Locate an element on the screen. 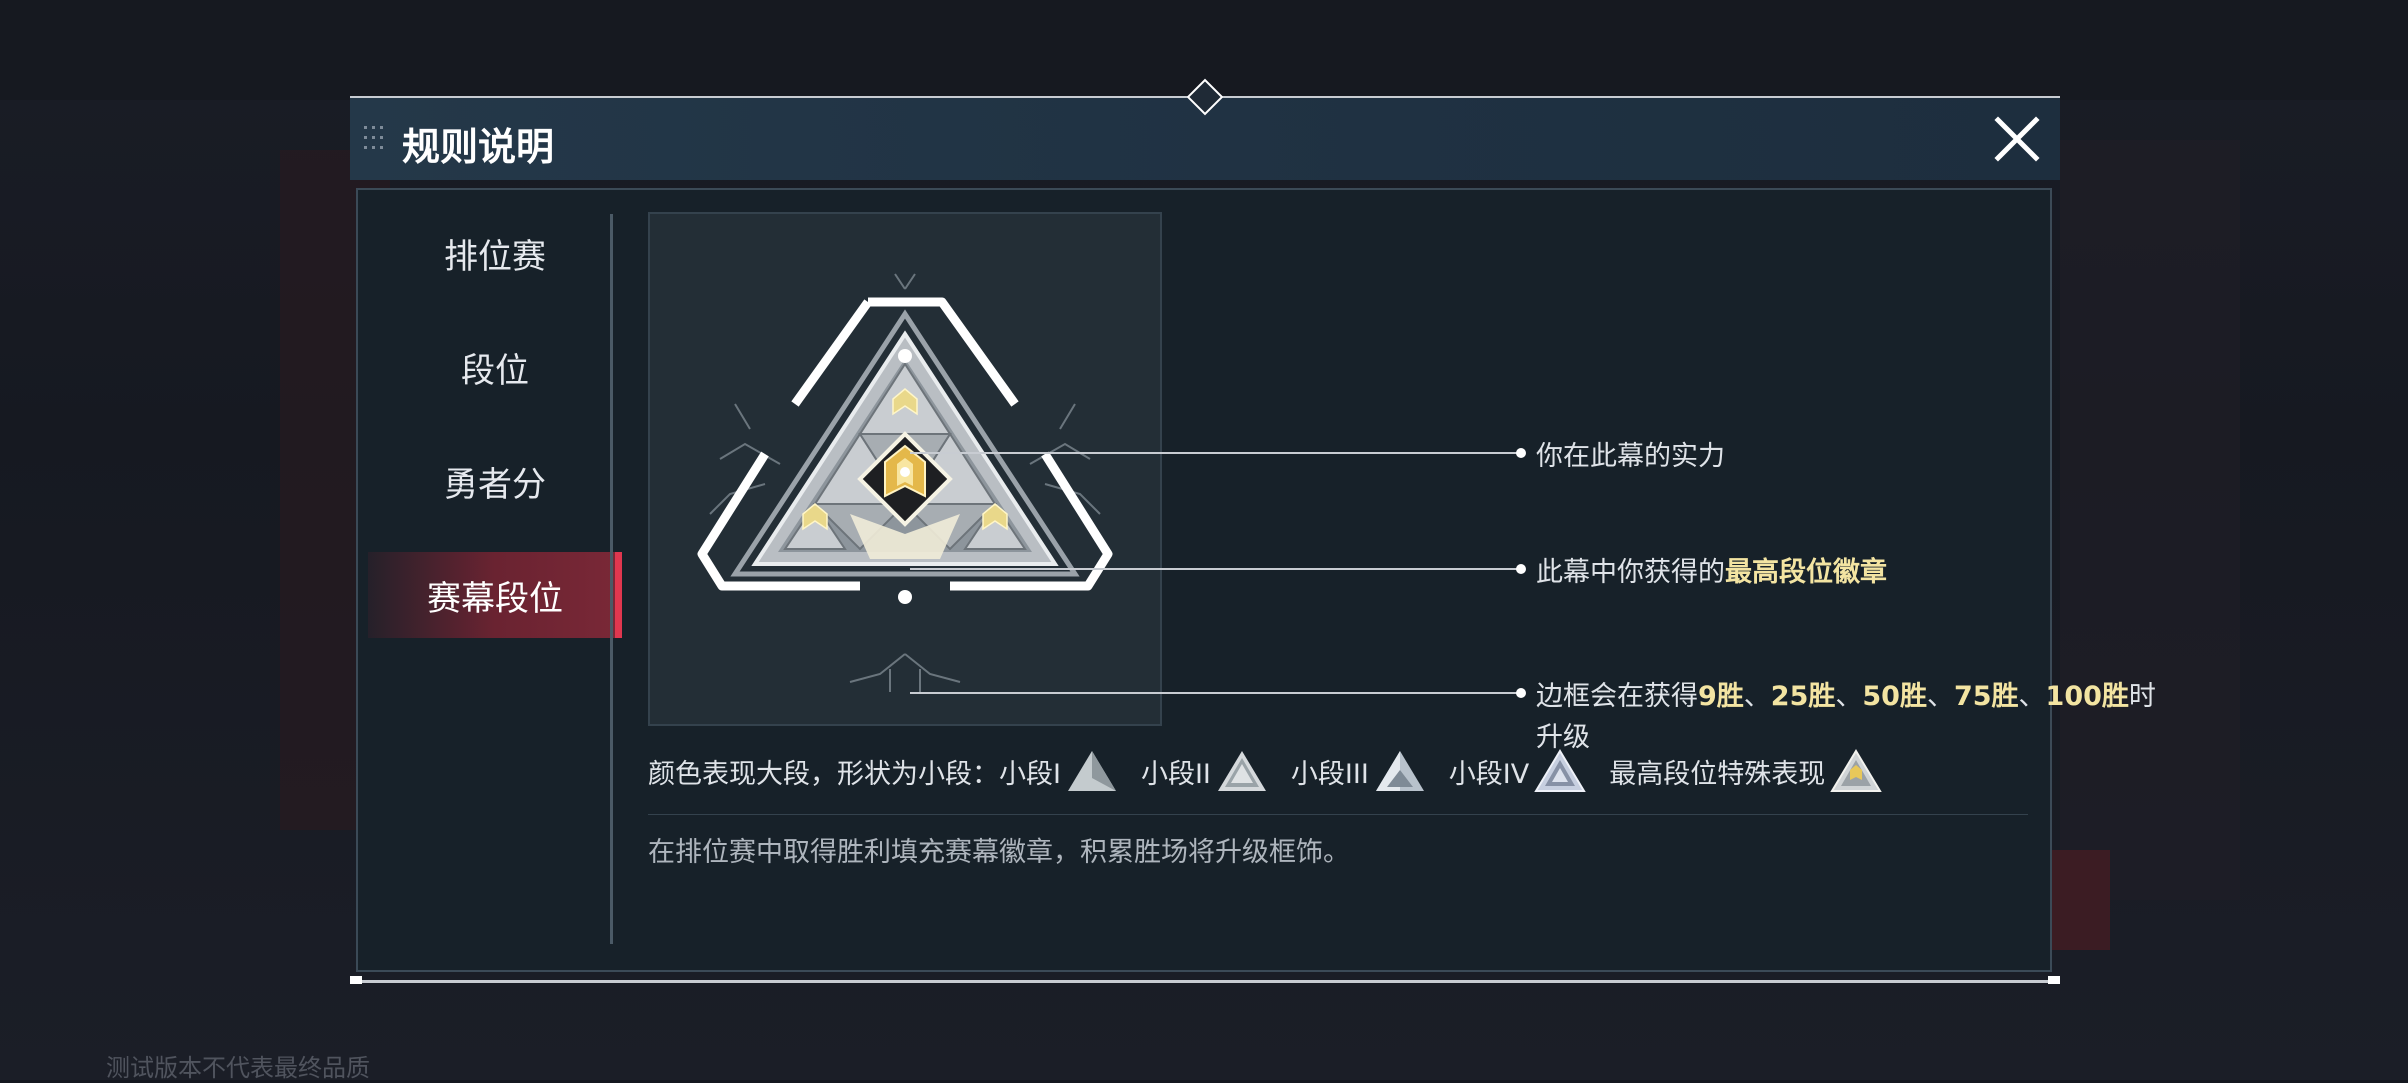 The image size is (2408, 1083). close-x-icon is located at coordinates (2017, 139).